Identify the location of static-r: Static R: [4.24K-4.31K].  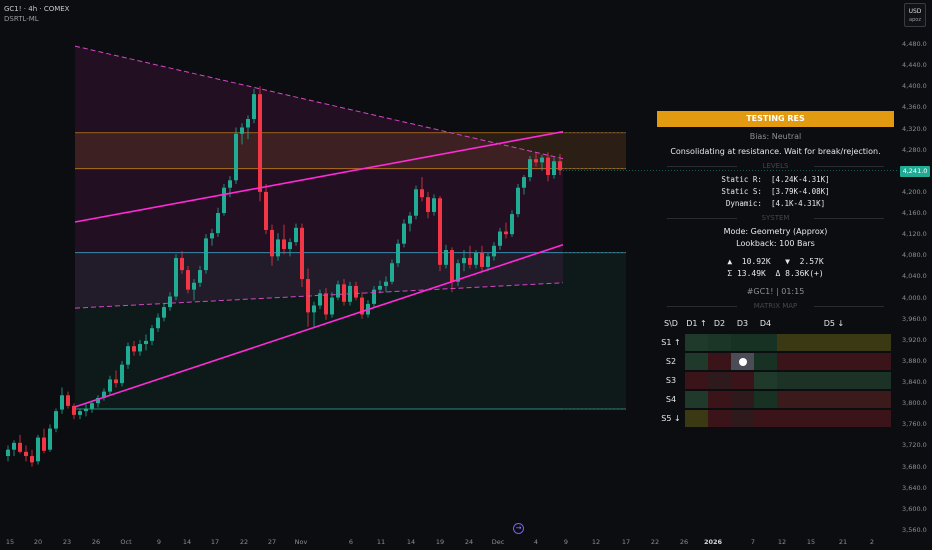
(775, 179).